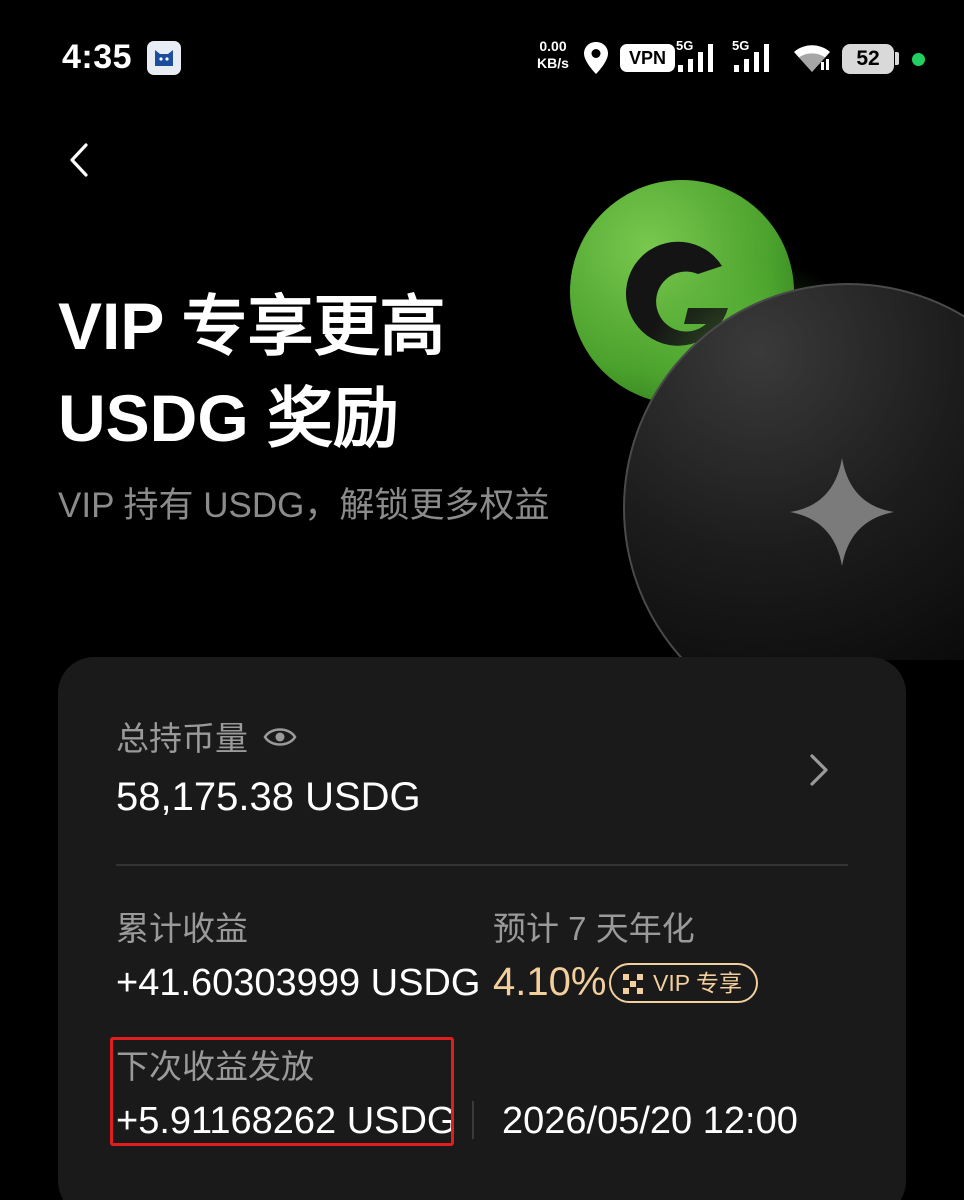 This screenshot has width=964, height=1200. Describe the element at coordinates (182, 928) in the screenshot. I see `cumulative-earnings-label: 累计收益` at that location.